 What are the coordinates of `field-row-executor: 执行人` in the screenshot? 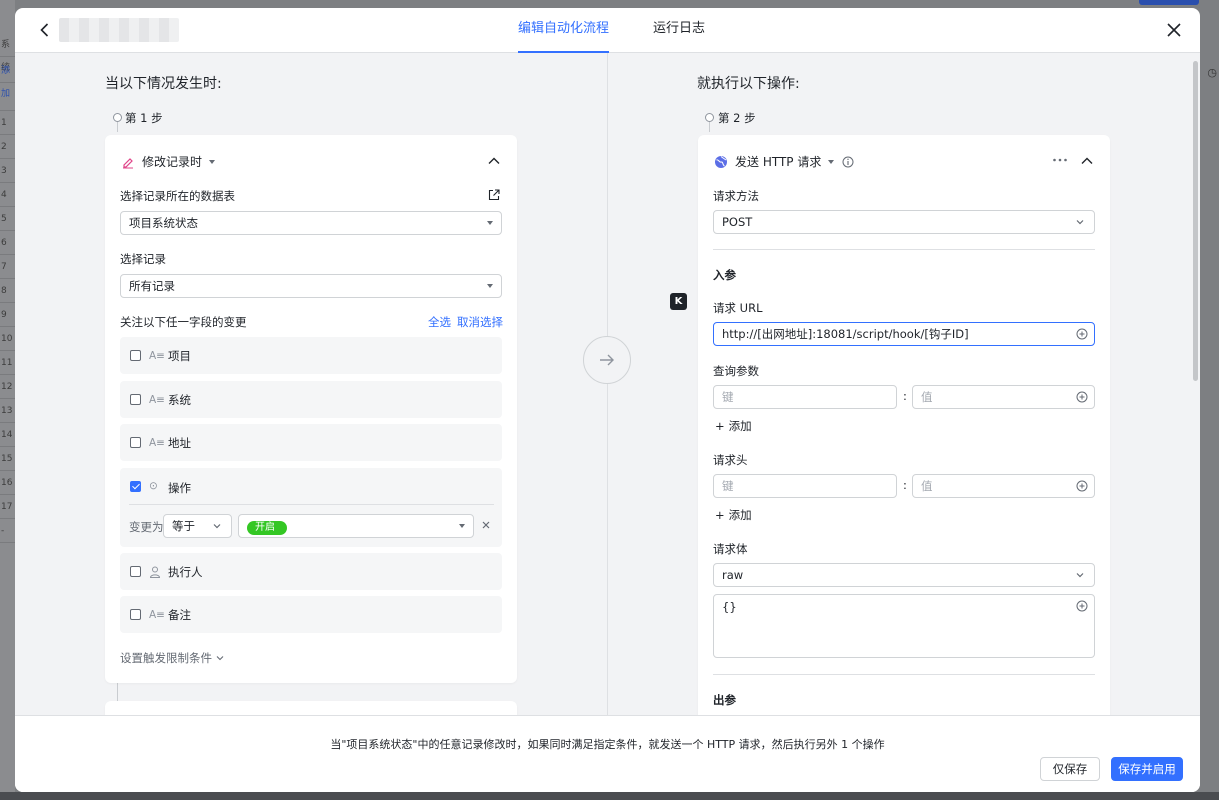 It's located at (311, 571).